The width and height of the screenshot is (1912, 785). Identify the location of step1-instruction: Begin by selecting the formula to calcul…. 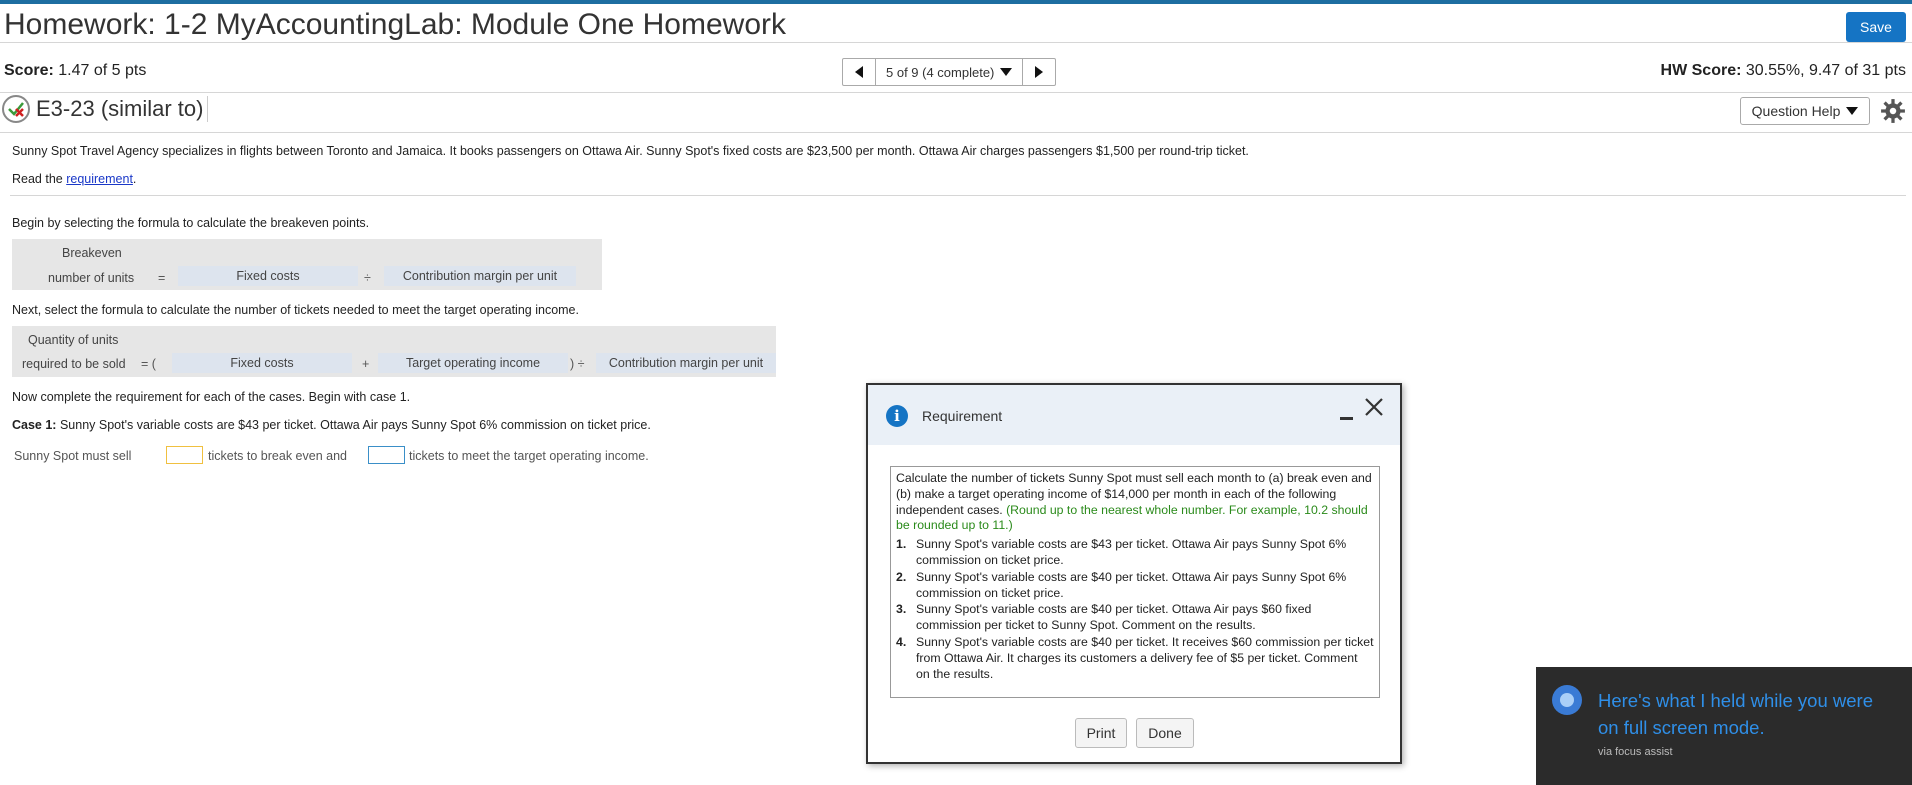
(191, 223).